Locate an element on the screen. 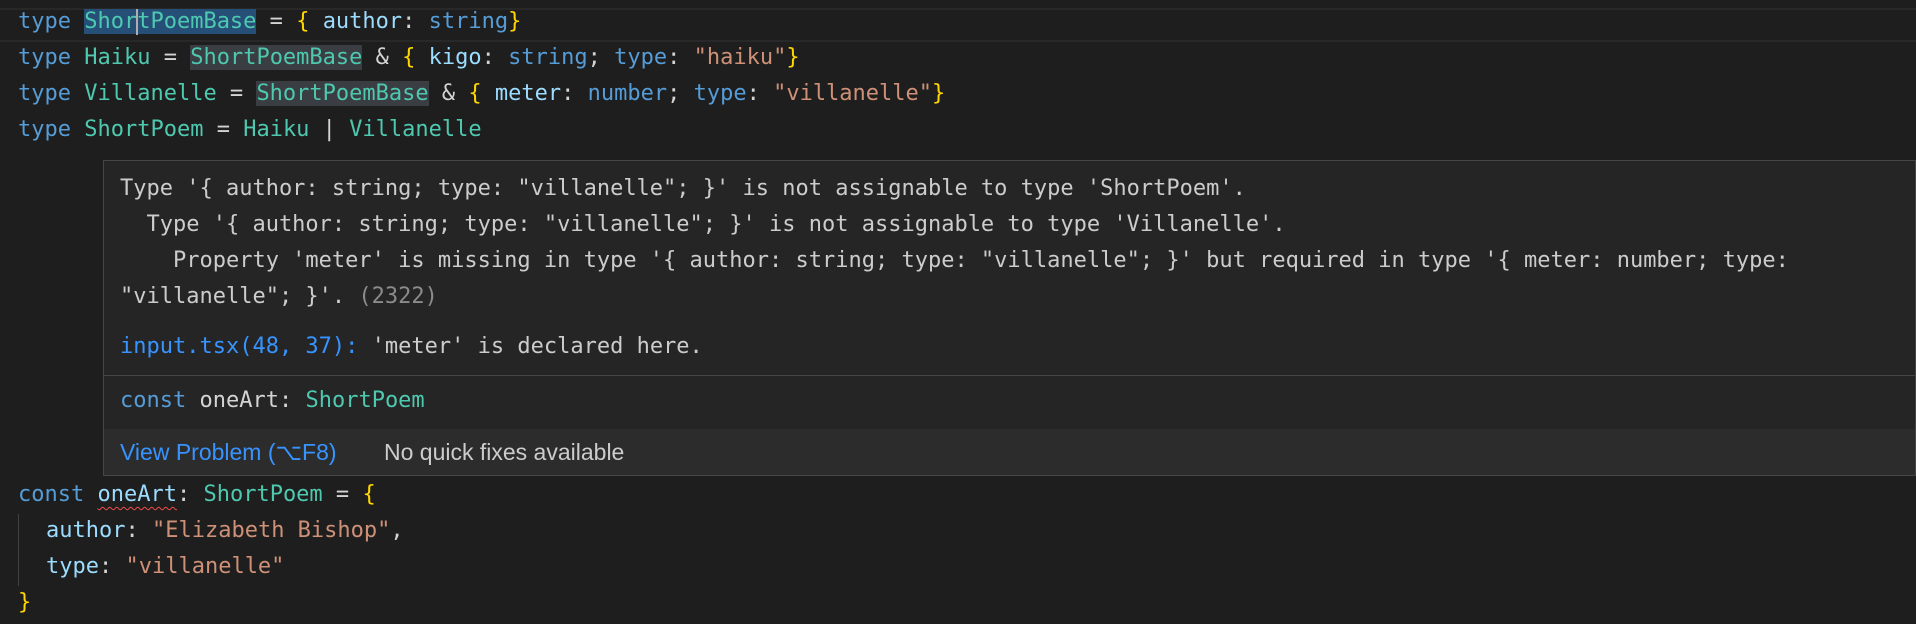 The height and width of the screenshot is (624, 1916). indent-guide is located at coordinates (18, 550).